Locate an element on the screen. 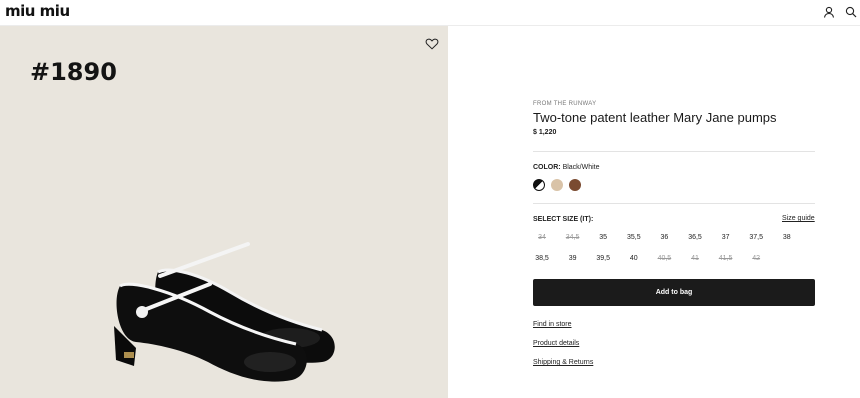 Image resolution: width=860 pixels, height=398 pixels. shipping-returns-link: Shipping & Returns is located at coordinates (563, 362).